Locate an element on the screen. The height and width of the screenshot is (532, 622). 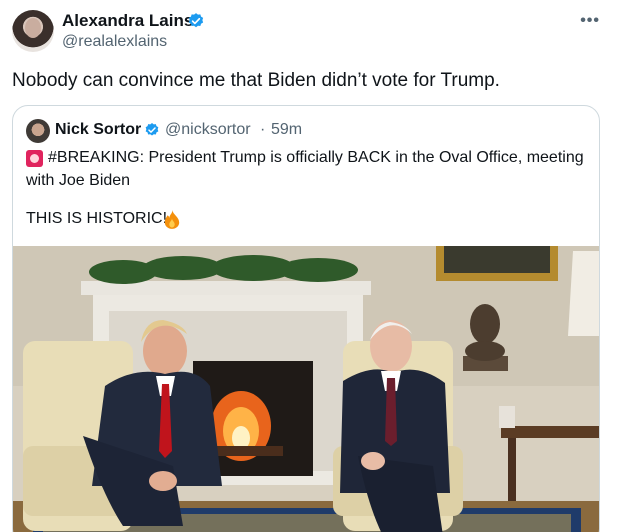
fire-icon is located at coordinates (172, 219).